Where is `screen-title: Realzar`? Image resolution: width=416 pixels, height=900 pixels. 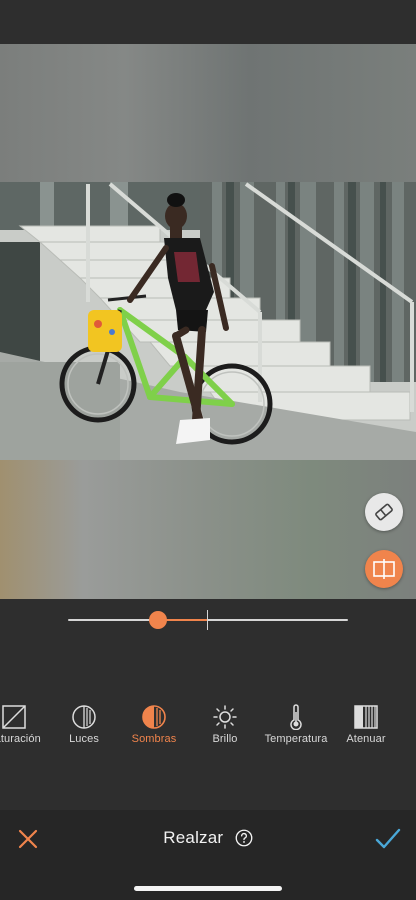
screen-title: Realzar is located at coordinates (193, 837).